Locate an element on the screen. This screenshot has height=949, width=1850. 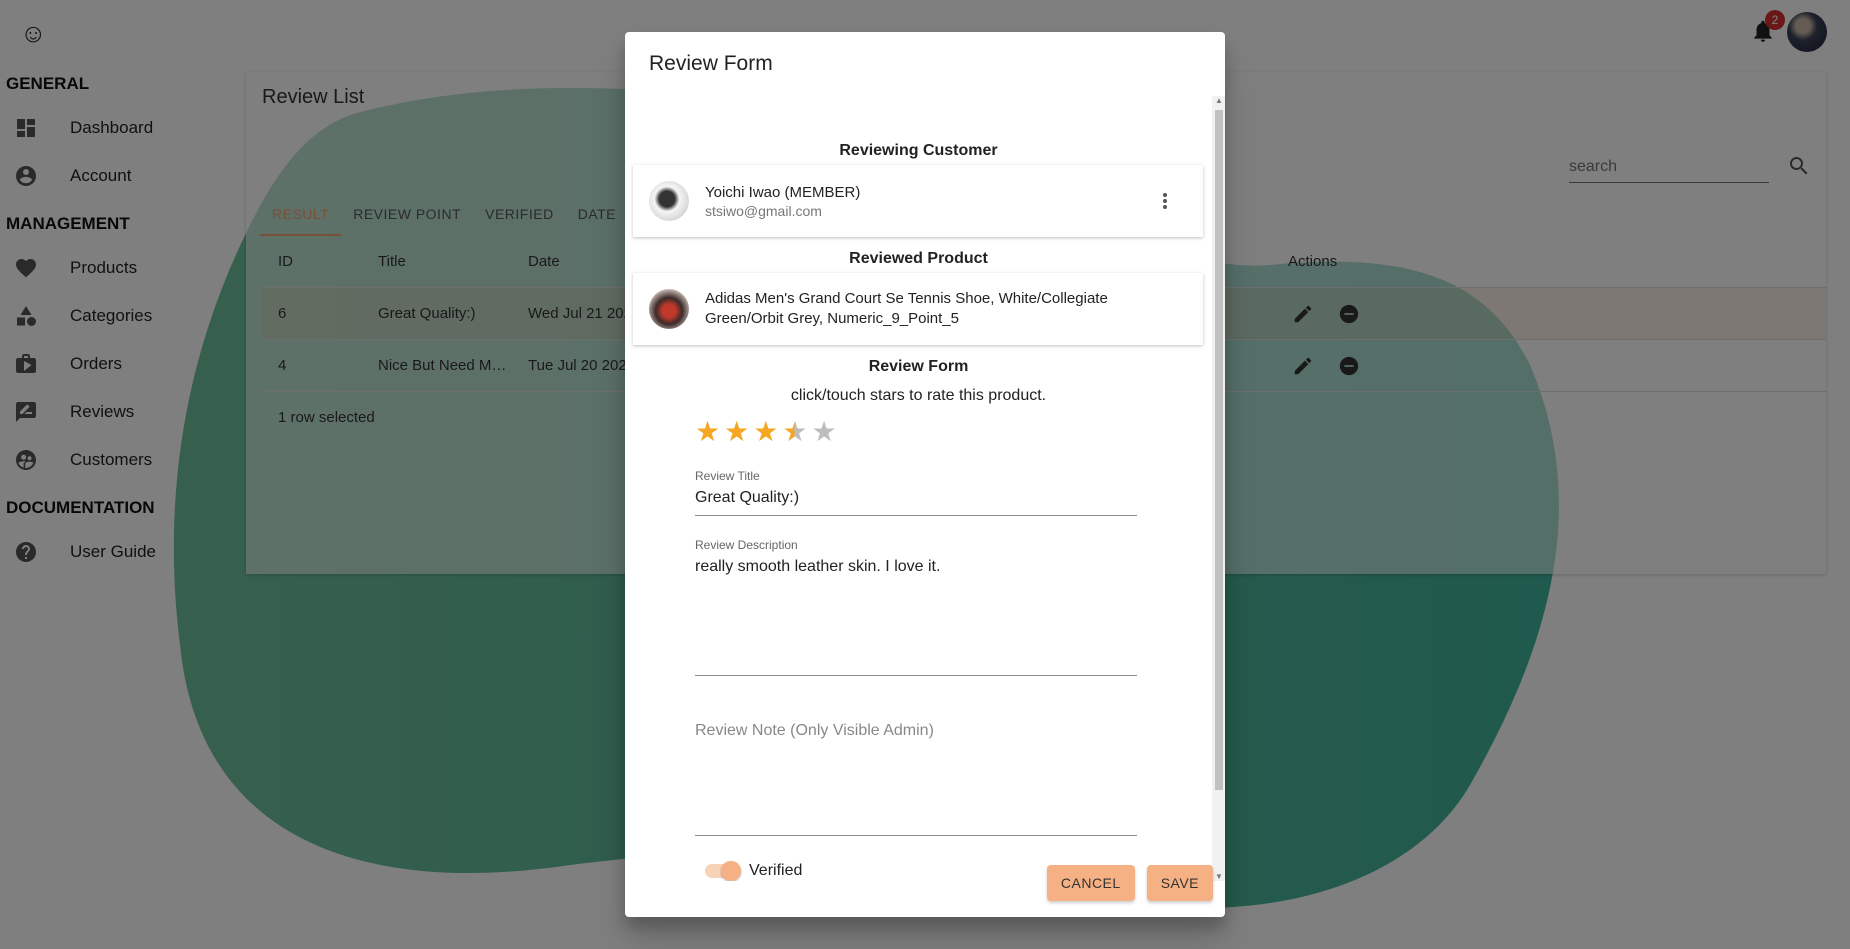
customer-heading: Reviewing Customer is located at coordinates (918, 150).